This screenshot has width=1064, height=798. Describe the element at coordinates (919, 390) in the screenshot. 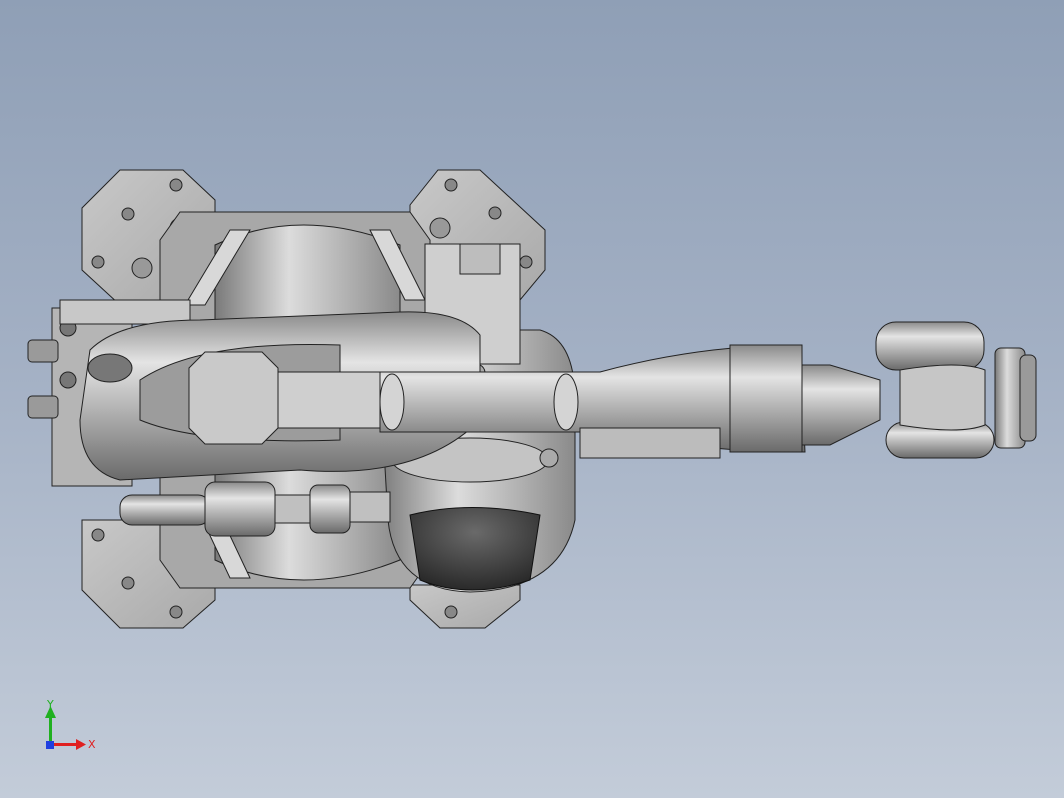

I see `wrist-assembly` at that location.